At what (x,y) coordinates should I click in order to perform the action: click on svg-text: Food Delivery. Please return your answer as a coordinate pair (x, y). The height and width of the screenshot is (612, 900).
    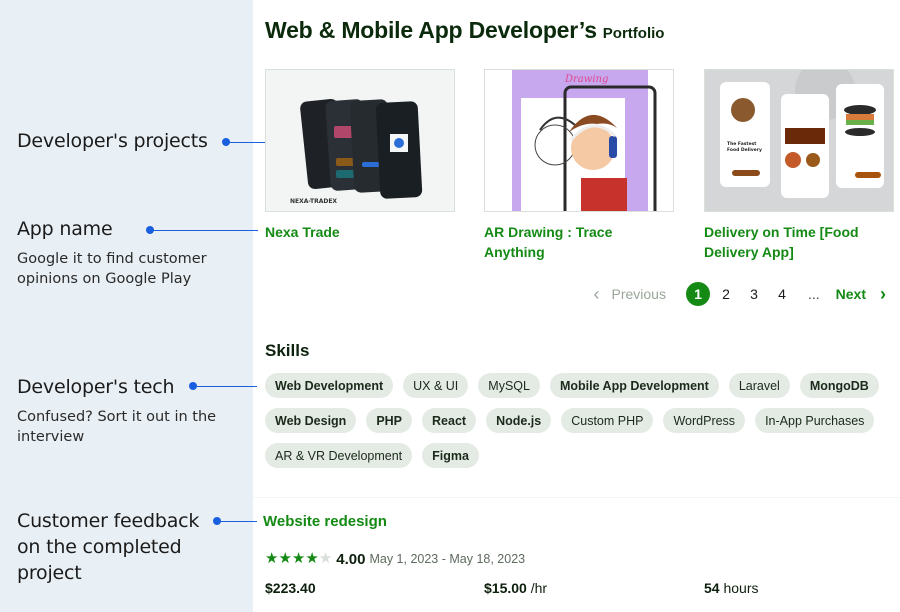
    Looking at the image, I should click on (744, 150).